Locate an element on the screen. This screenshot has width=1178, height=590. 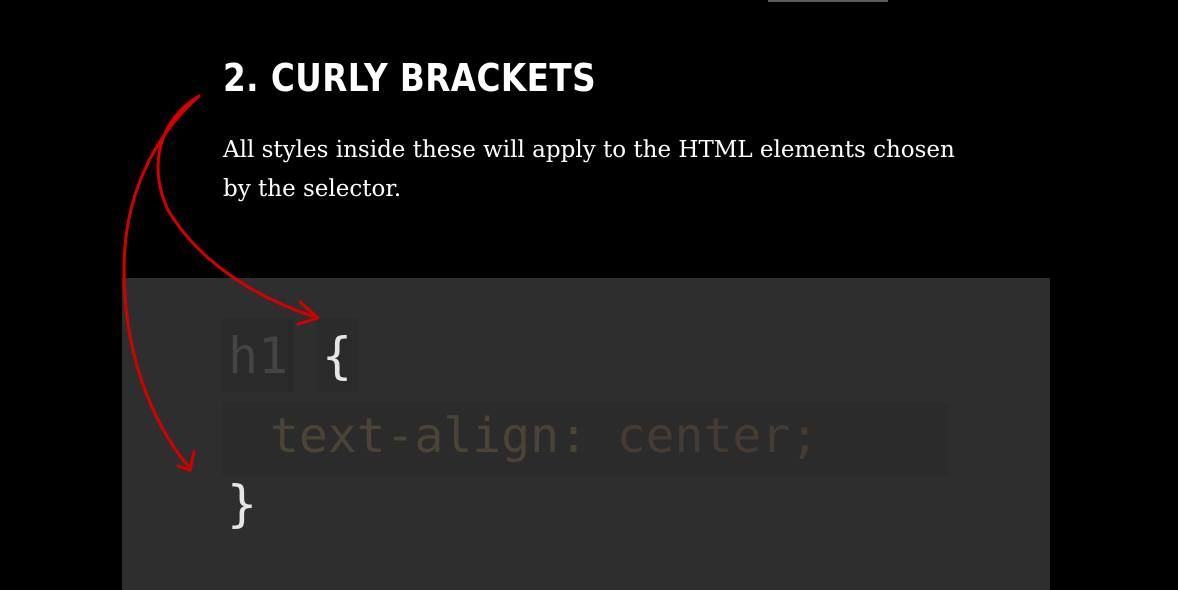
code-declaration: text-align: center; is located at coordinates (544, 436).